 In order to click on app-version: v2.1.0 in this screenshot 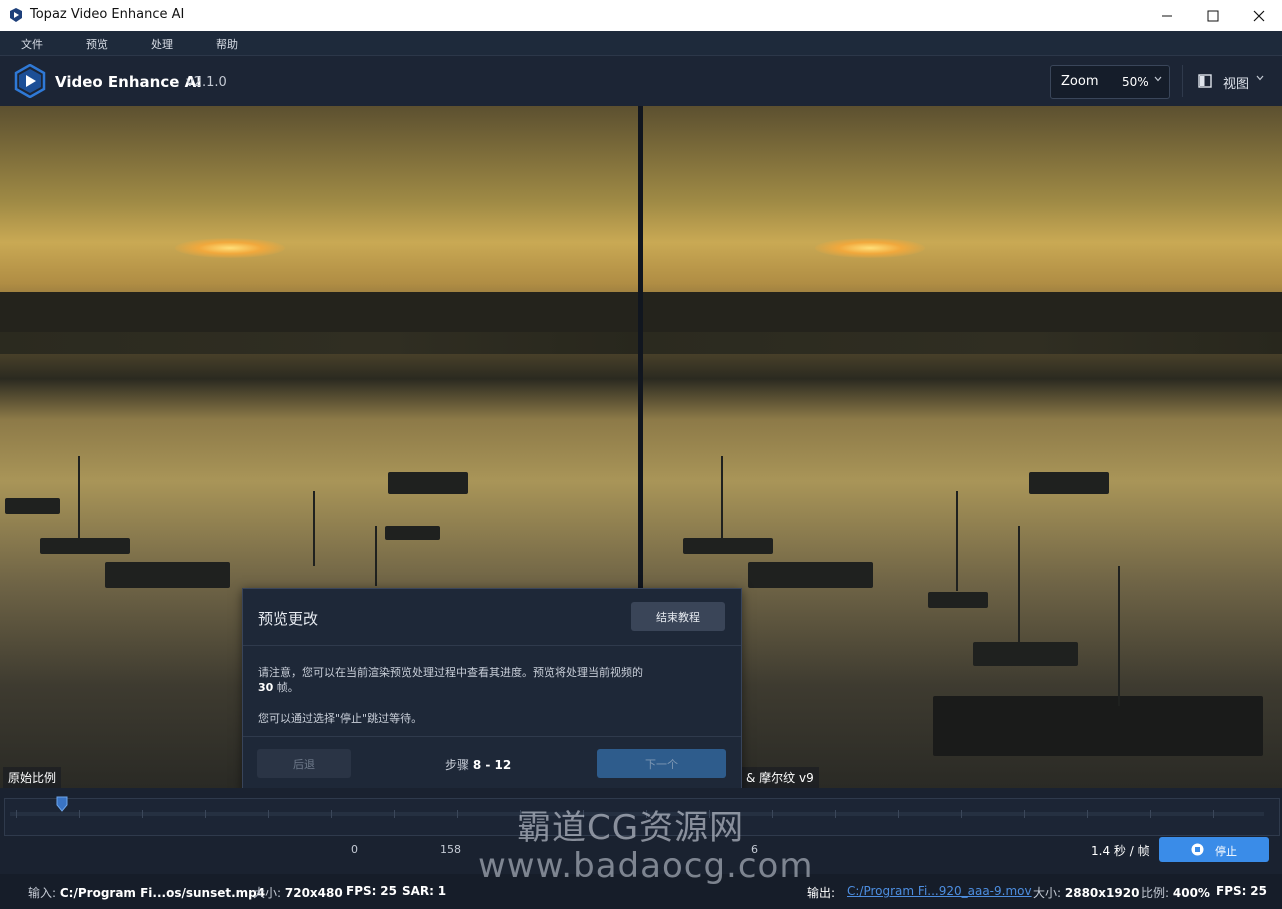, I will do `click(206, 82)`.